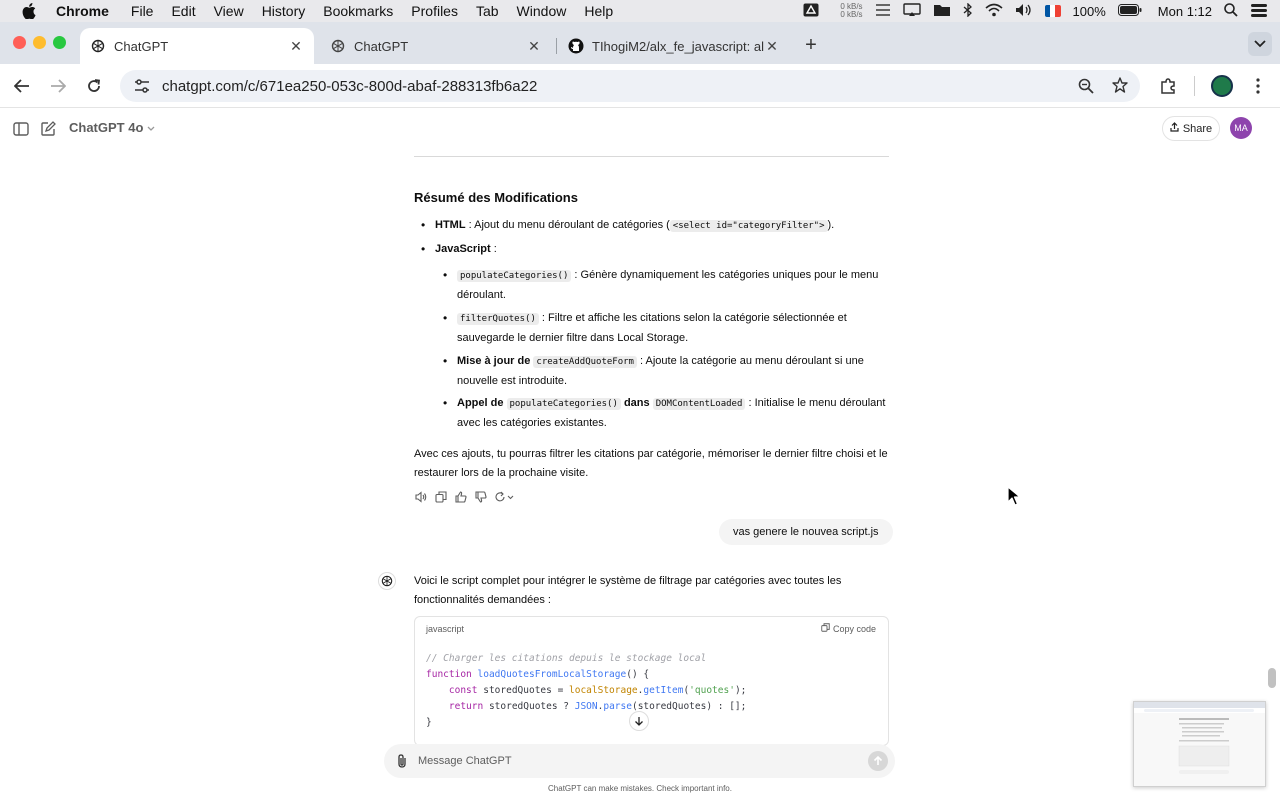 The image size is (1280, 800). Describe the element at coordinates (284, 11) in the screenshot. I see `menu-history: History` at that location.